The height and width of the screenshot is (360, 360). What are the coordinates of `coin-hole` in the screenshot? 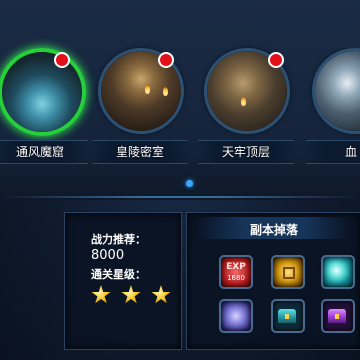 It's located at (289, 273).